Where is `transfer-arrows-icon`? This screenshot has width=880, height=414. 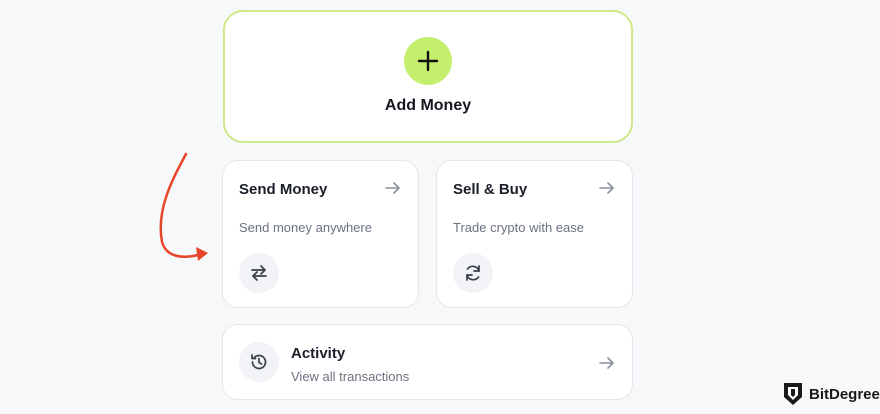
transfer-arrows-icon is located at coordinates (259, 273).